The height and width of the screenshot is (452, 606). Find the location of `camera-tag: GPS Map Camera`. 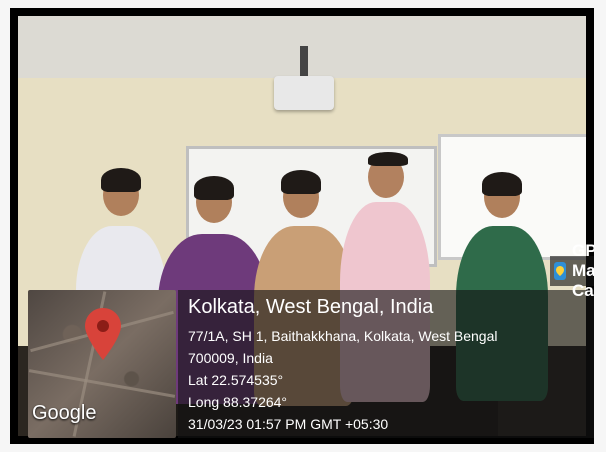

camera-tag: GPS Map Camera is located at coordinates (572, 270).